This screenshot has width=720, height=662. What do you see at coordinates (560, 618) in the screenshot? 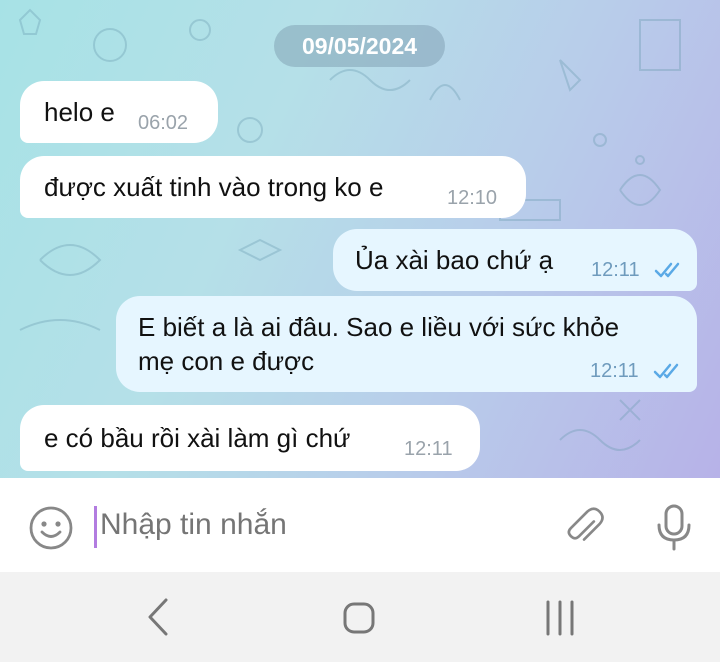
I see `recents-icon` at bounding box center [560, 618].